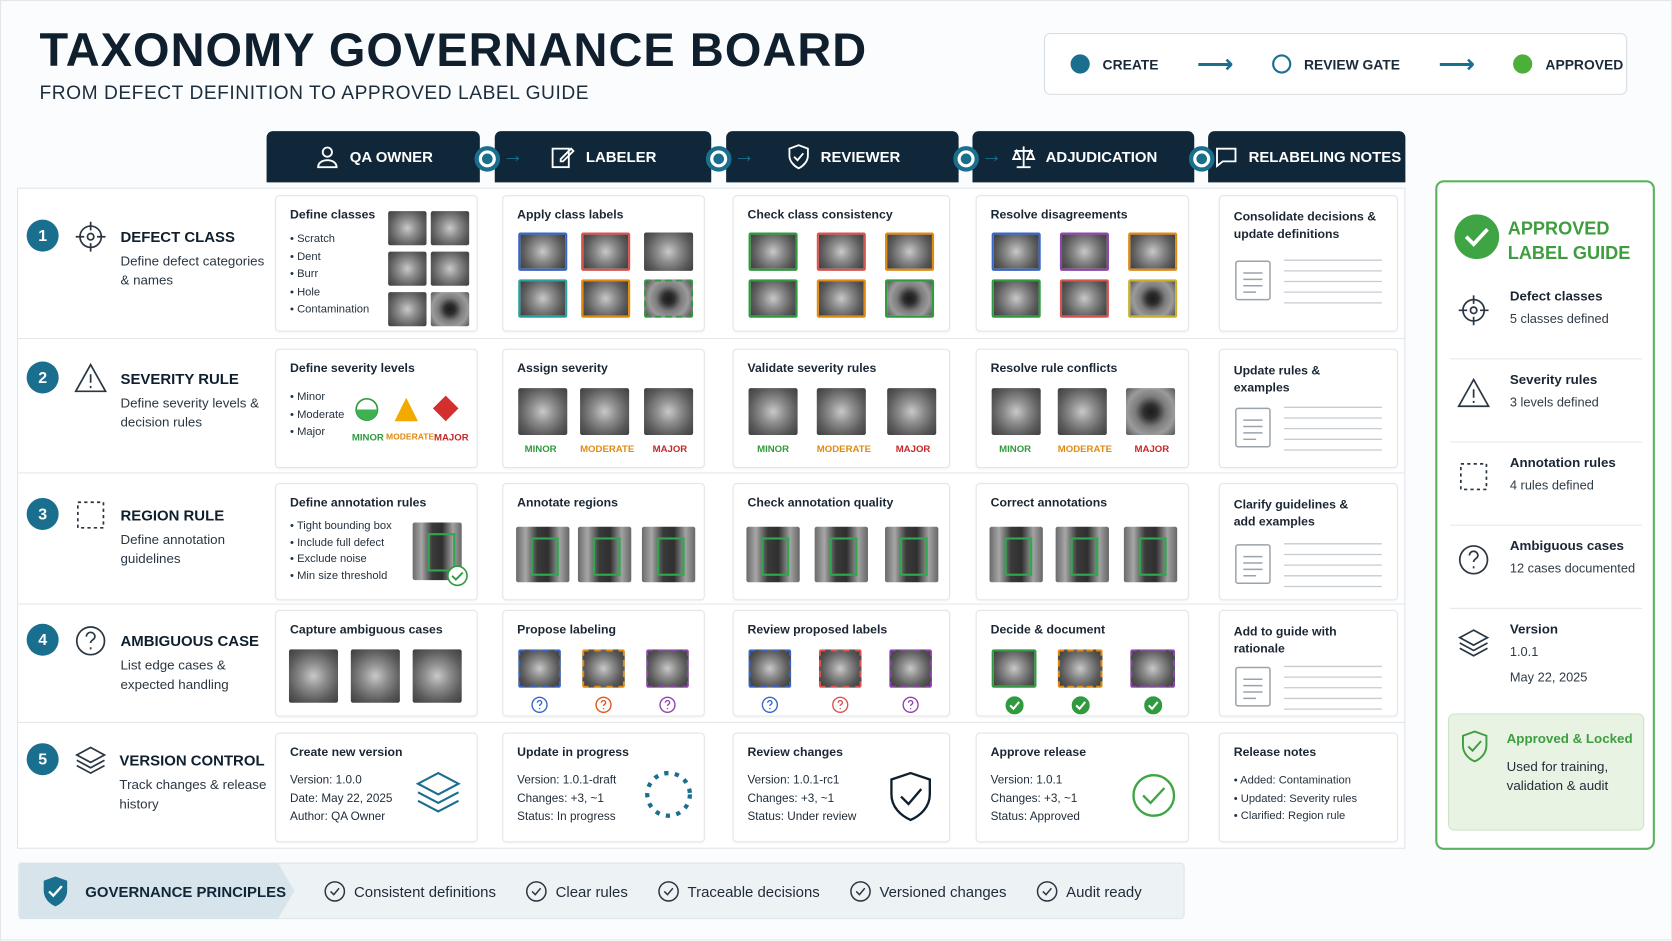 The width and height of the screenshot is (1672, 941). What do you see at coordinates (42, 377) in the screenshot?
I see `row-number: 2` at bounding box center [42, 377].